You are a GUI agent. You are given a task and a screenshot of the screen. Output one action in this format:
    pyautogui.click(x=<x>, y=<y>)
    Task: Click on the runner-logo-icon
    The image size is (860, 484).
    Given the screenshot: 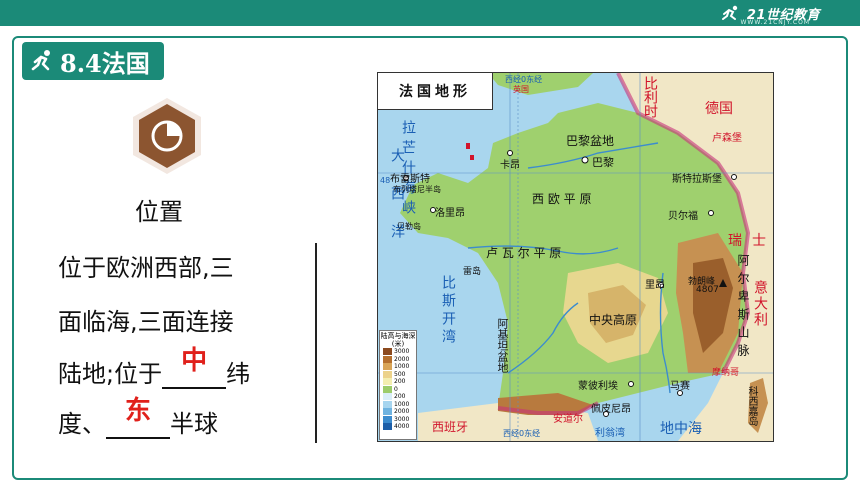 What is the action you would take?
    pyautogui.click(x=729, y=12)
    